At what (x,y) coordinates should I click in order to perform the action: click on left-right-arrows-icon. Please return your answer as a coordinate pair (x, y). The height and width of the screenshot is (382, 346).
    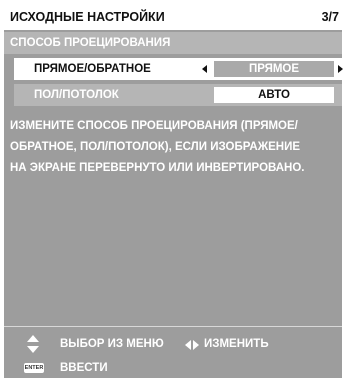
    Looking at the image, I should click on (192, 346).